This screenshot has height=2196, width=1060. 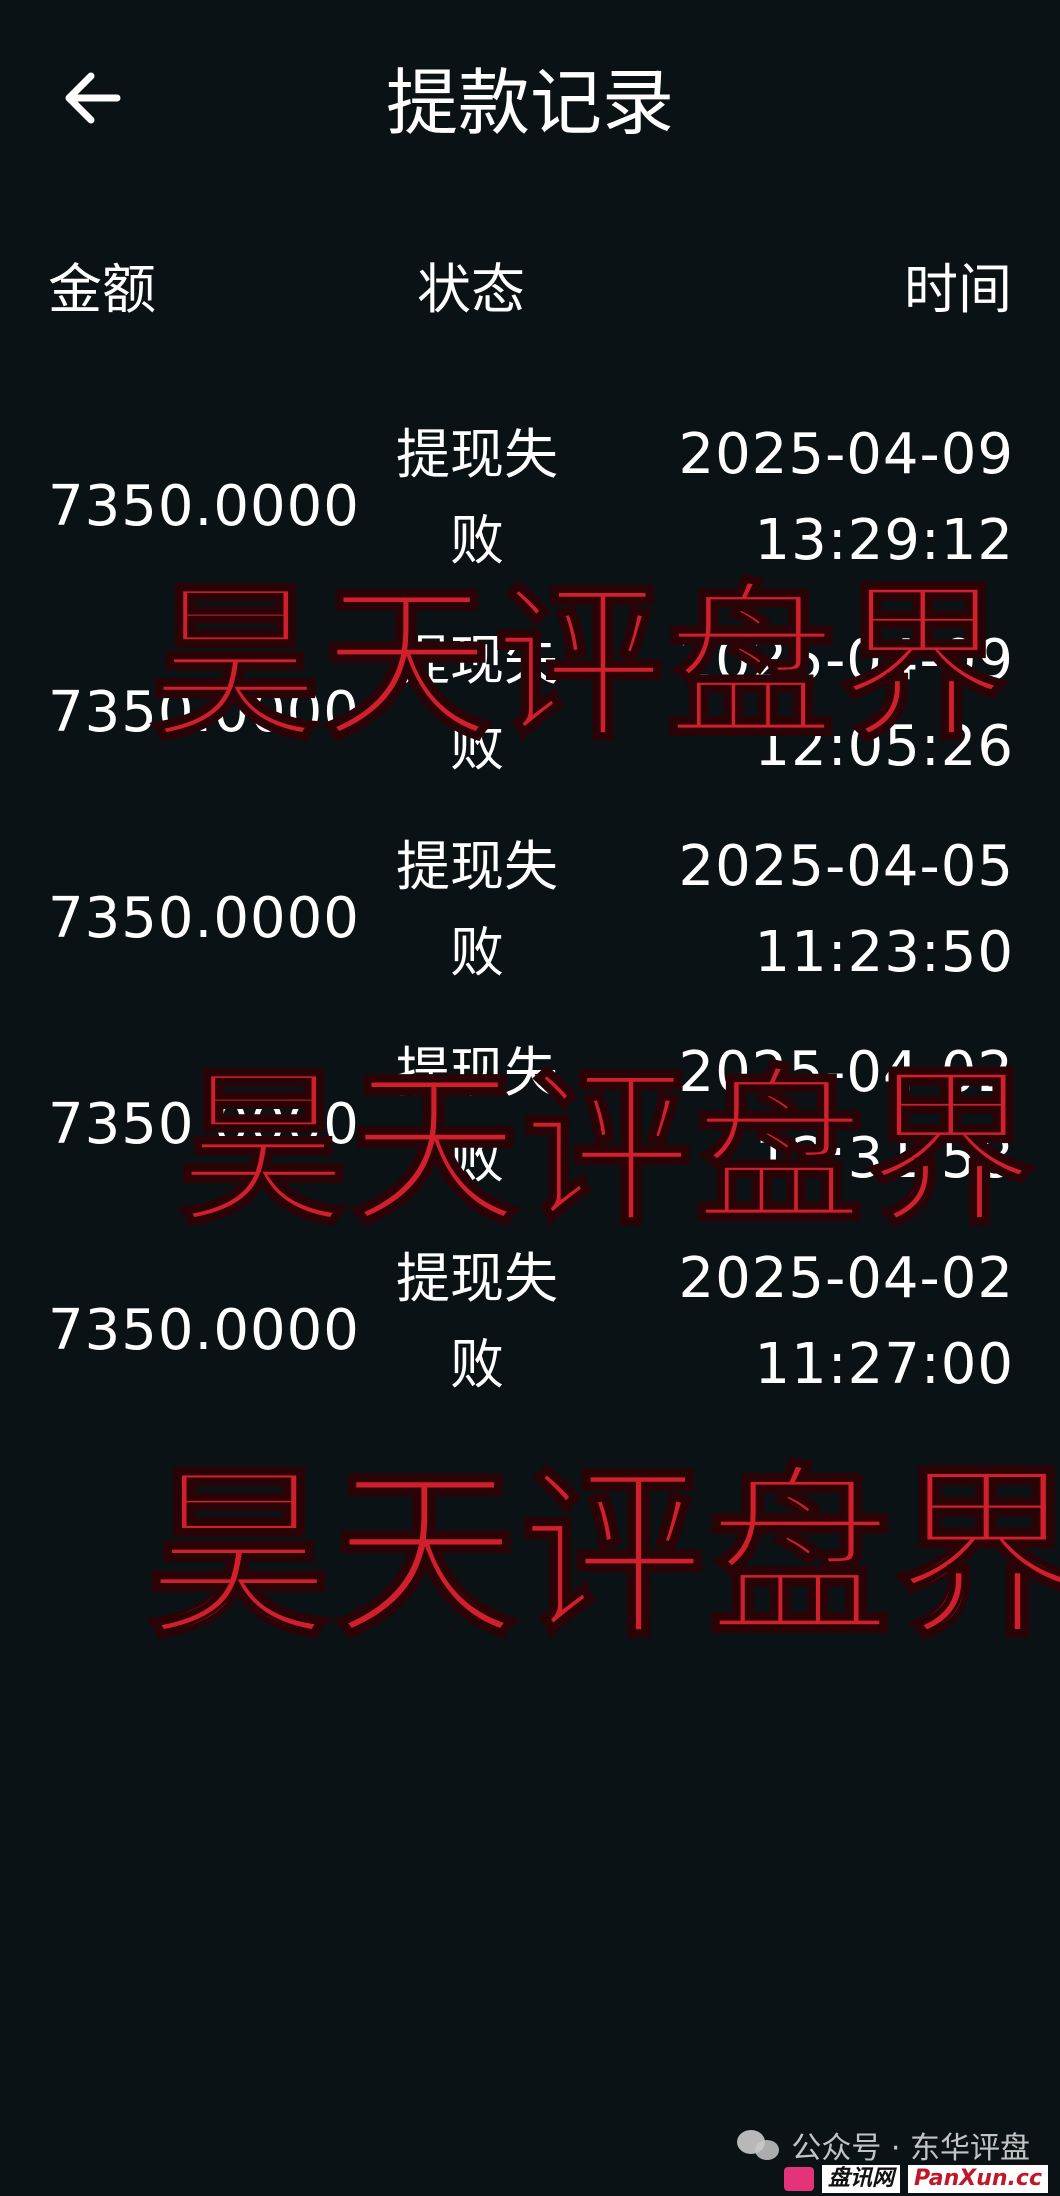 I want to click on table-row: 7350.0000 提现失败 2025-04-09 12:05:26, so click(x=530, y=721).